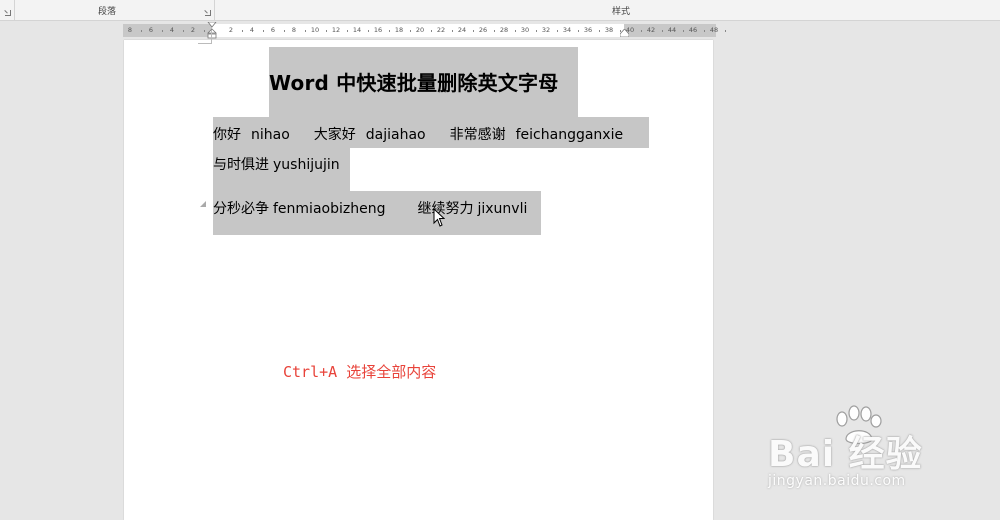 This screenshot has width=1000, height=520. What do you see at coordinates (420, 30) in the screenshot?
I see `ruler-number: 20` at bounding box center [420, 30].